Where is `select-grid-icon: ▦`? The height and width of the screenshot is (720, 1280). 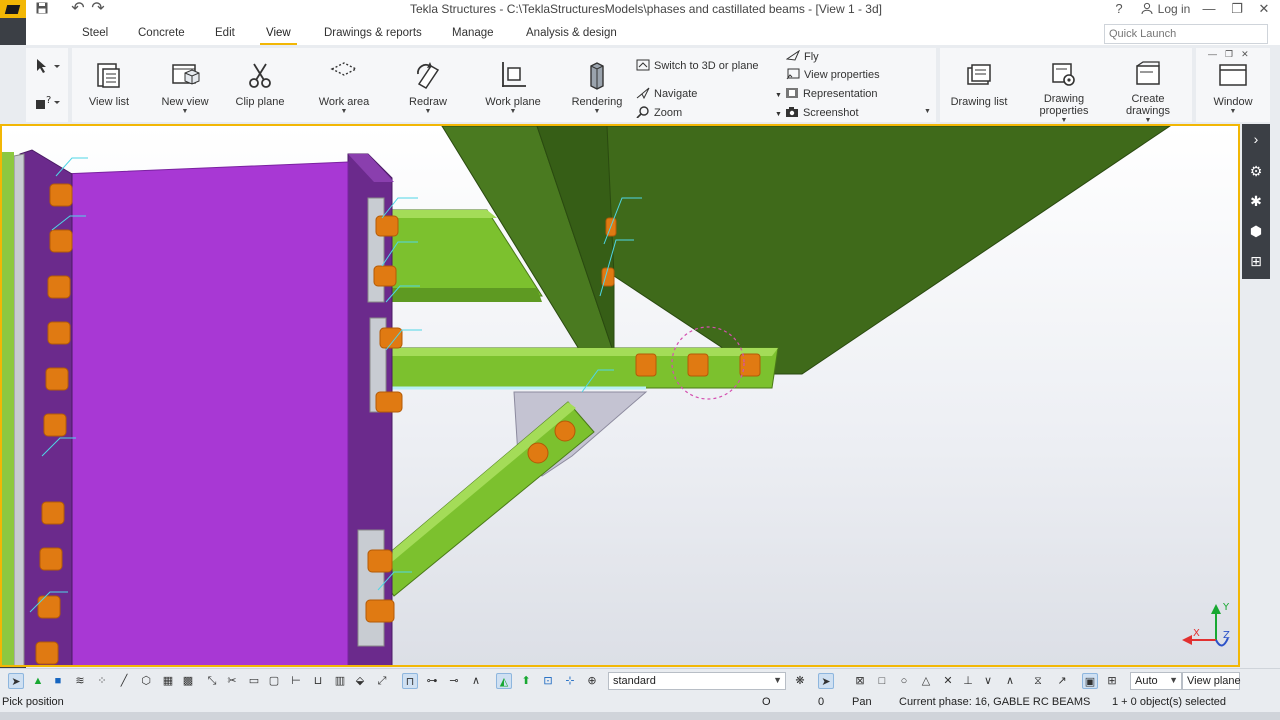 select-grid-icon: ▦ is located at coordinates (168, 681).